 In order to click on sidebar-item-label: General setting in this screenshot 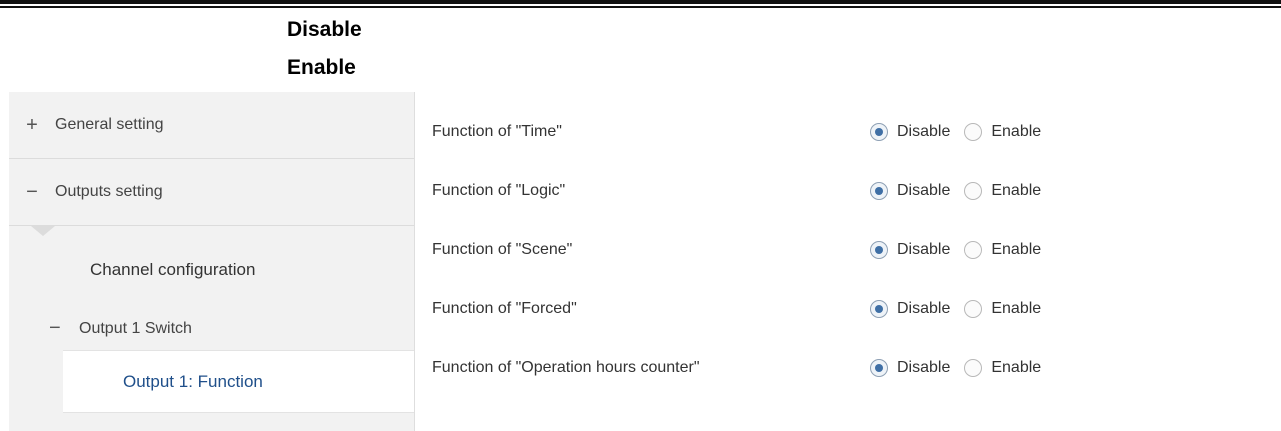, I will do `click(109, 124)`.